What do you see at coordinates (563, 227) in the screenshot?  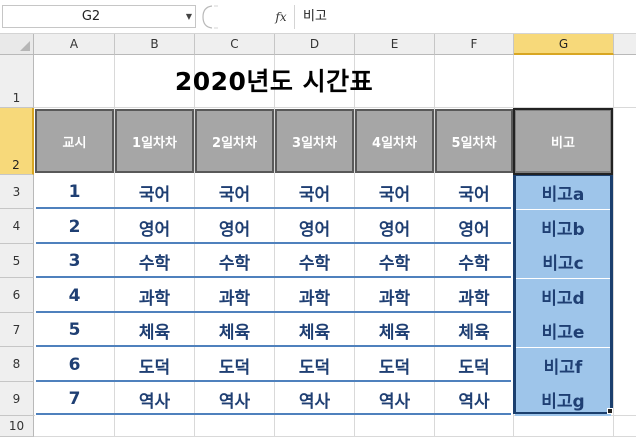 I see `note-cell: 비고b` at bounding box center [563, 227].